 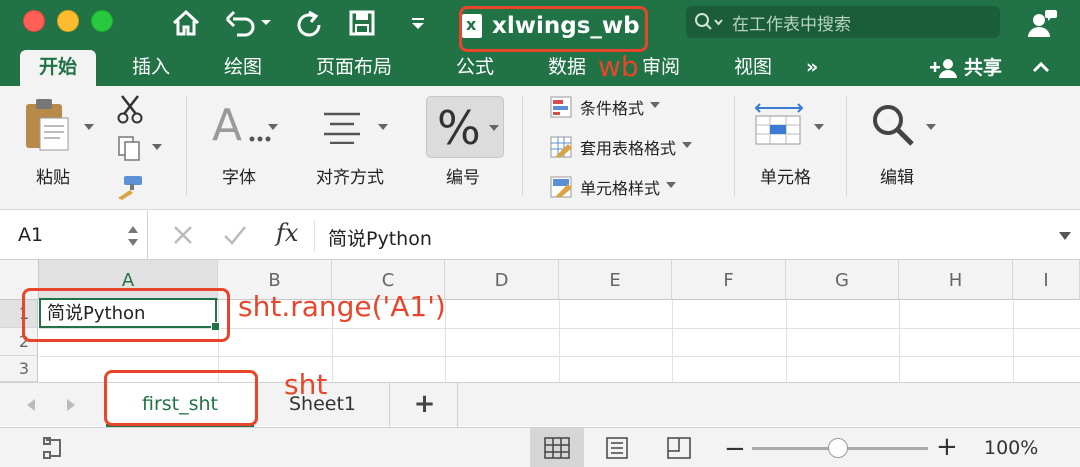 I want to click on add-sheet-button: +, so click(x=425, y=405).